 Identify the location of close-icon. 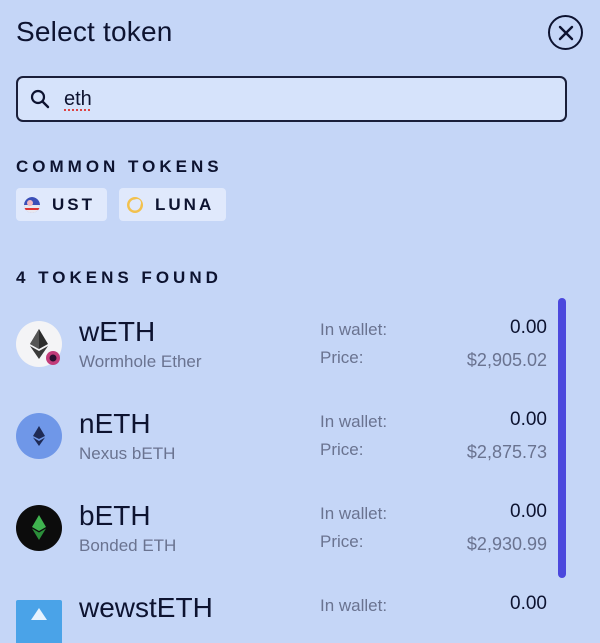
(565, 32).